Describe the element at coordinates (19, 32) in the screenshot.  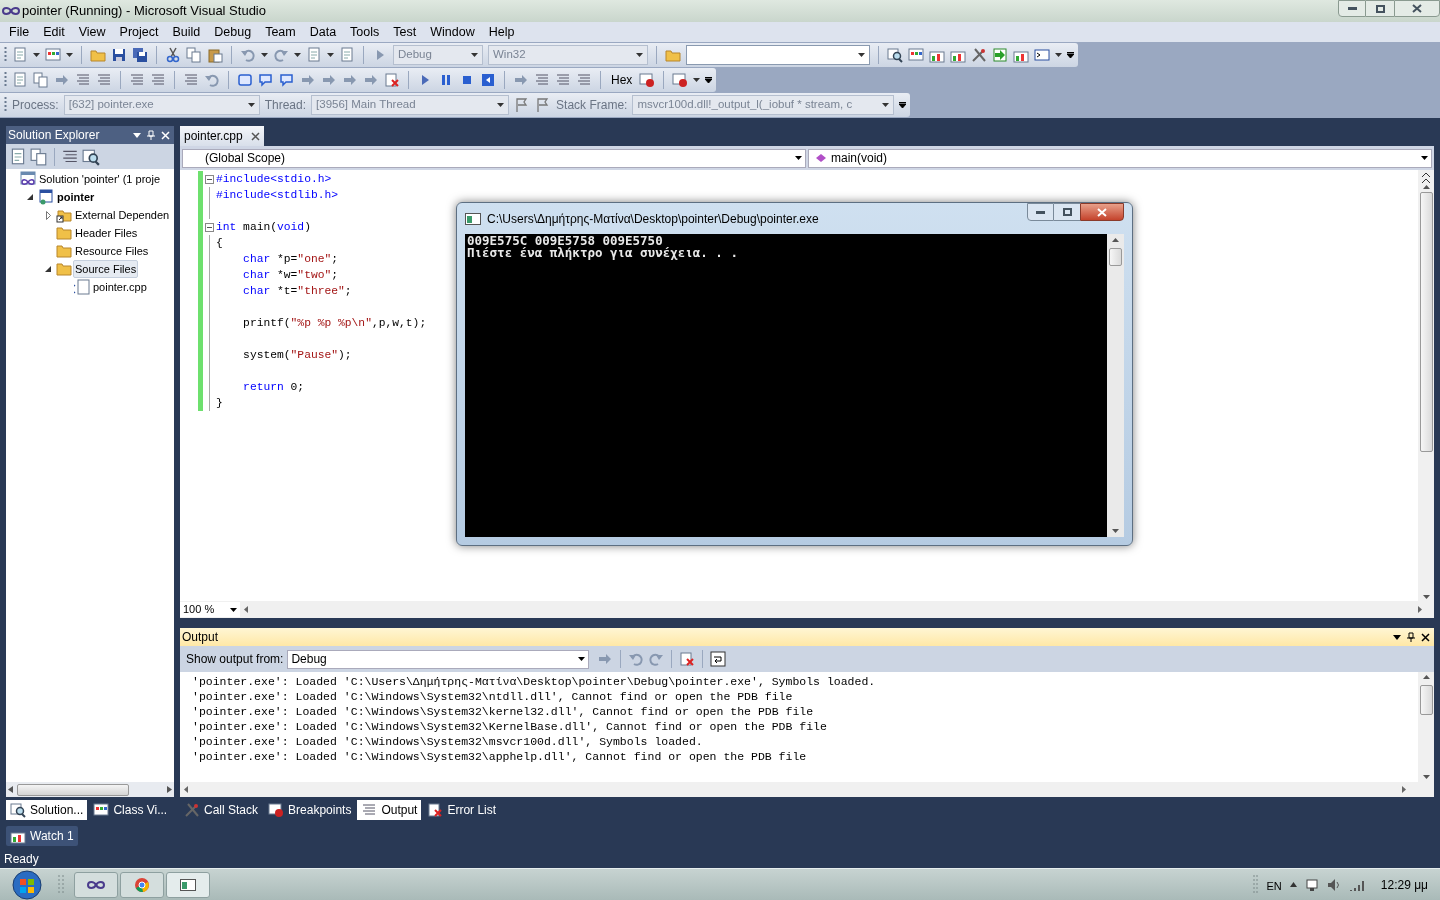
I see `menu-item: File` at that location.